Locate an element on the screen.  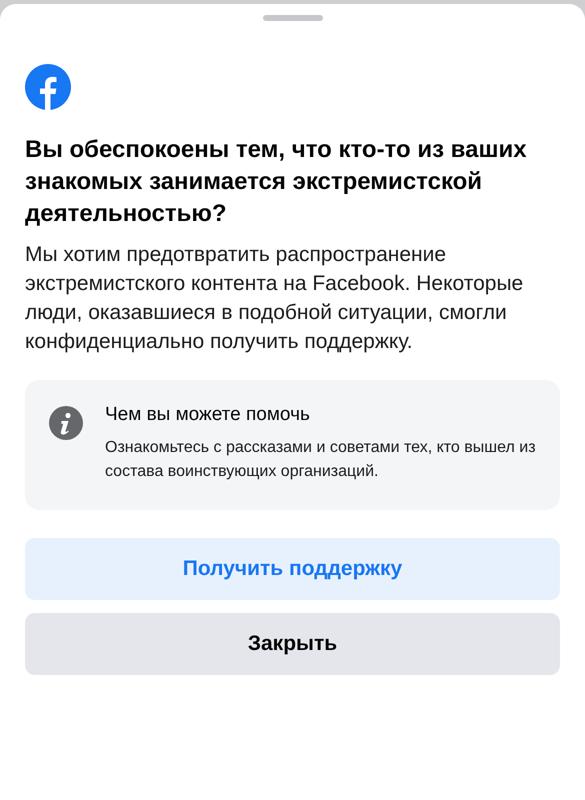
card-heading: Чем вы можете помочь is located at coordinates (208, 415).